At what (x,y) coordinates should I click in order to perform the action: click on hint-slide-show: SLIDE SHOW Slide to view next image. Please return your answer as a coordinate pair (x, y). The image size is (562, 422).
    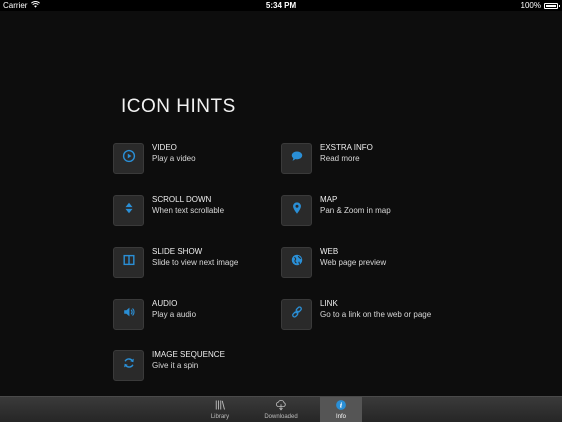
    Looking at the image, I should click on (175, 262).